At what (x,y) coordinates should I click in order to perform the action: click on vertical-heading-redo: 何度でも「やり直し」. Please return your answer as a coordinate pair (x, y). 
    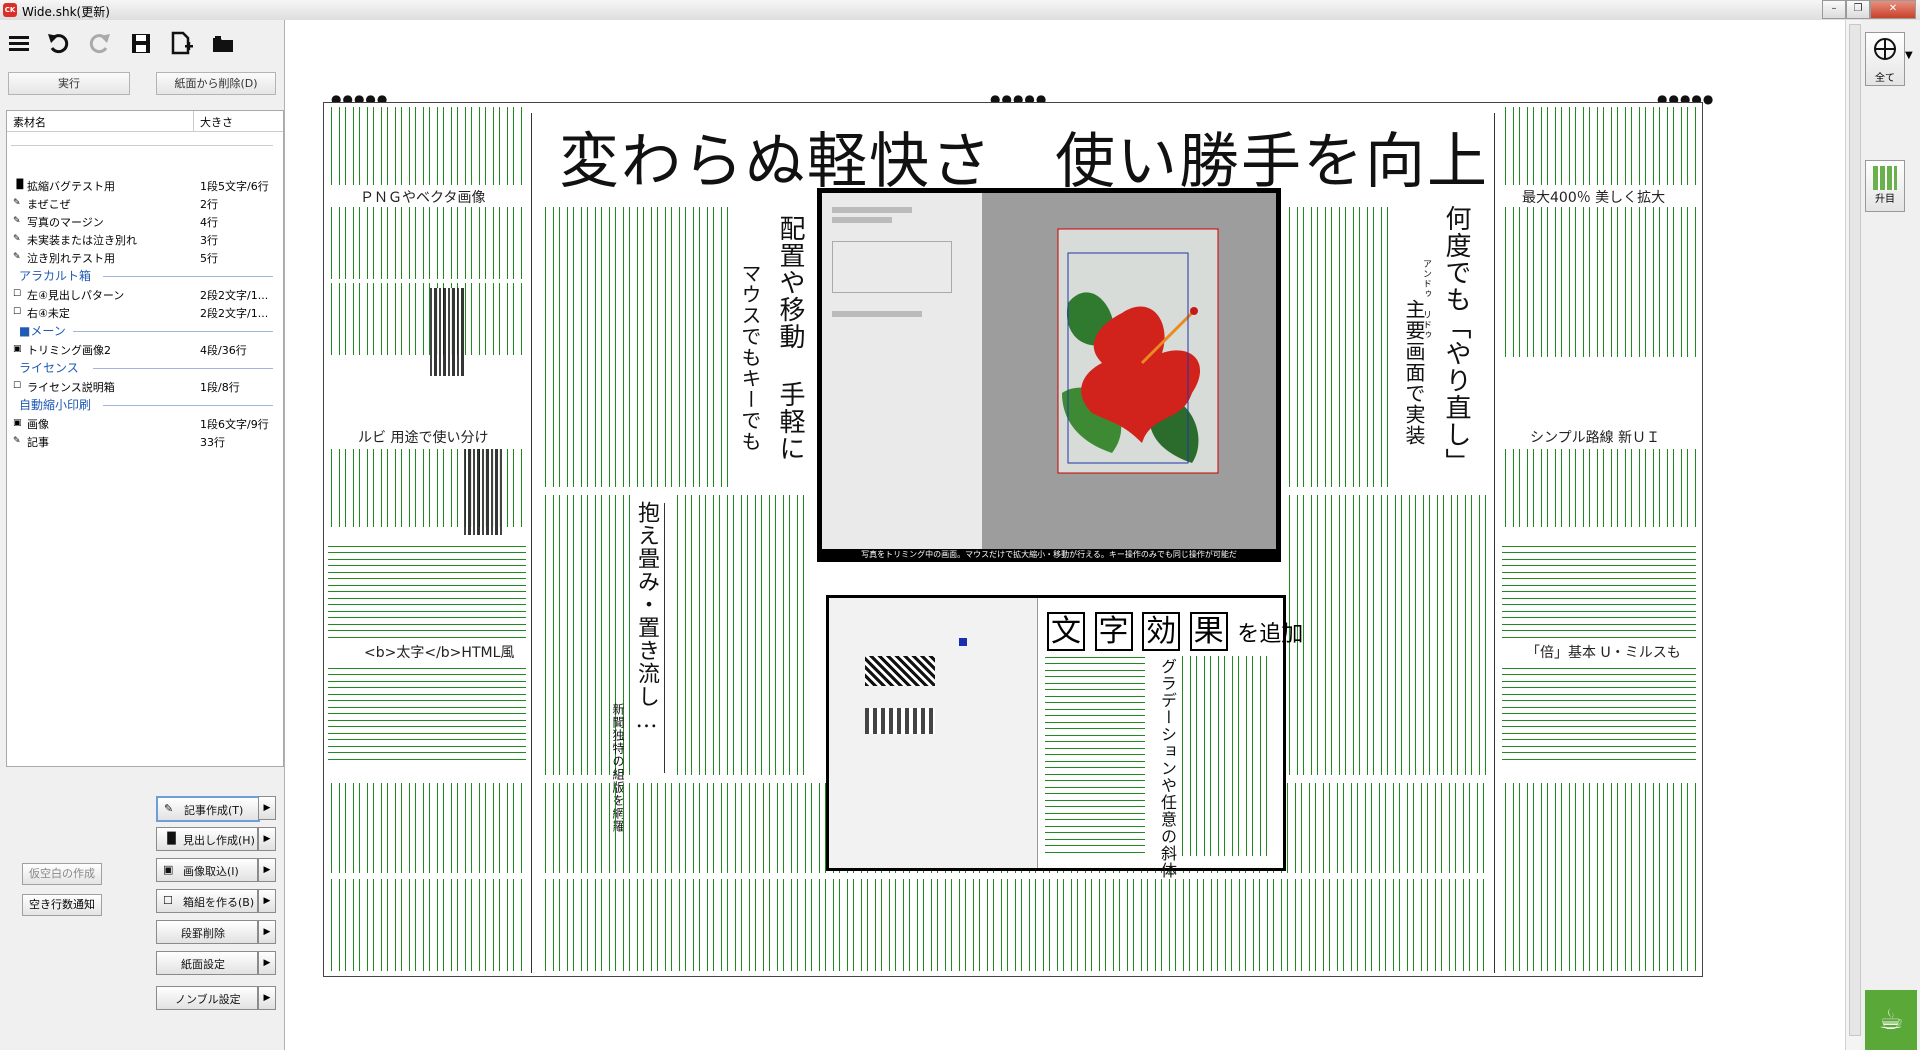
    Looking at the image, I should click on (1456, 340).